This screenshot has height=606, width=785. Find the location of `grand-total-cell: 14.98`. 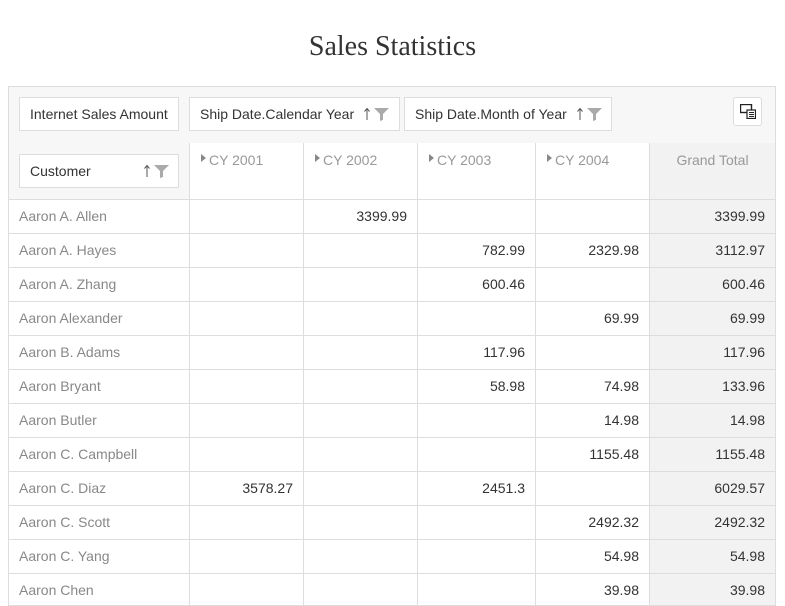

grand-total-cell: 14.98 is located at coordinates (712, 420).